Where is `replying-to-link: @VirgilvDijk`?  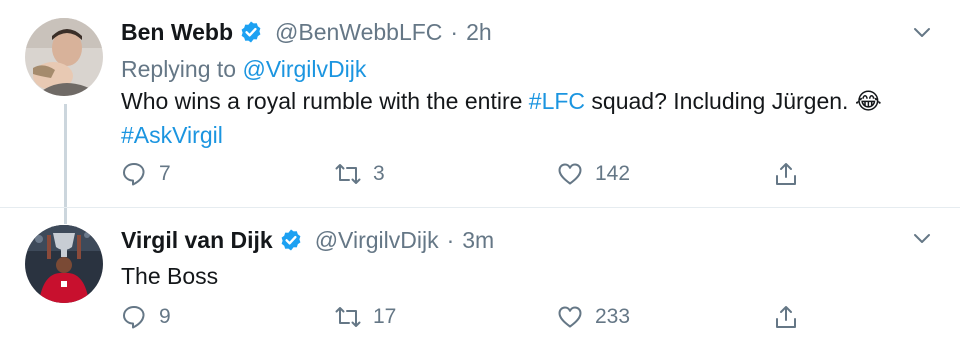 replying-to-link: @VirgilvDijk is located at coordinates (304, 69).